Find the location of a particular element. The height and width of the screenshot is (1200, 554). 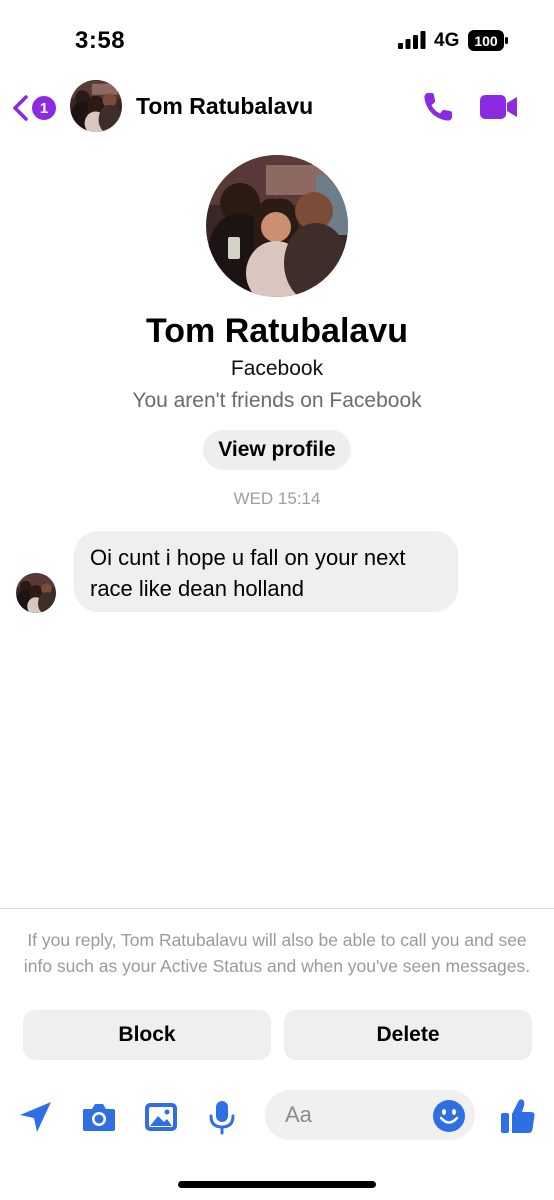

network-label: 4G is located at coordinates (447, 40).